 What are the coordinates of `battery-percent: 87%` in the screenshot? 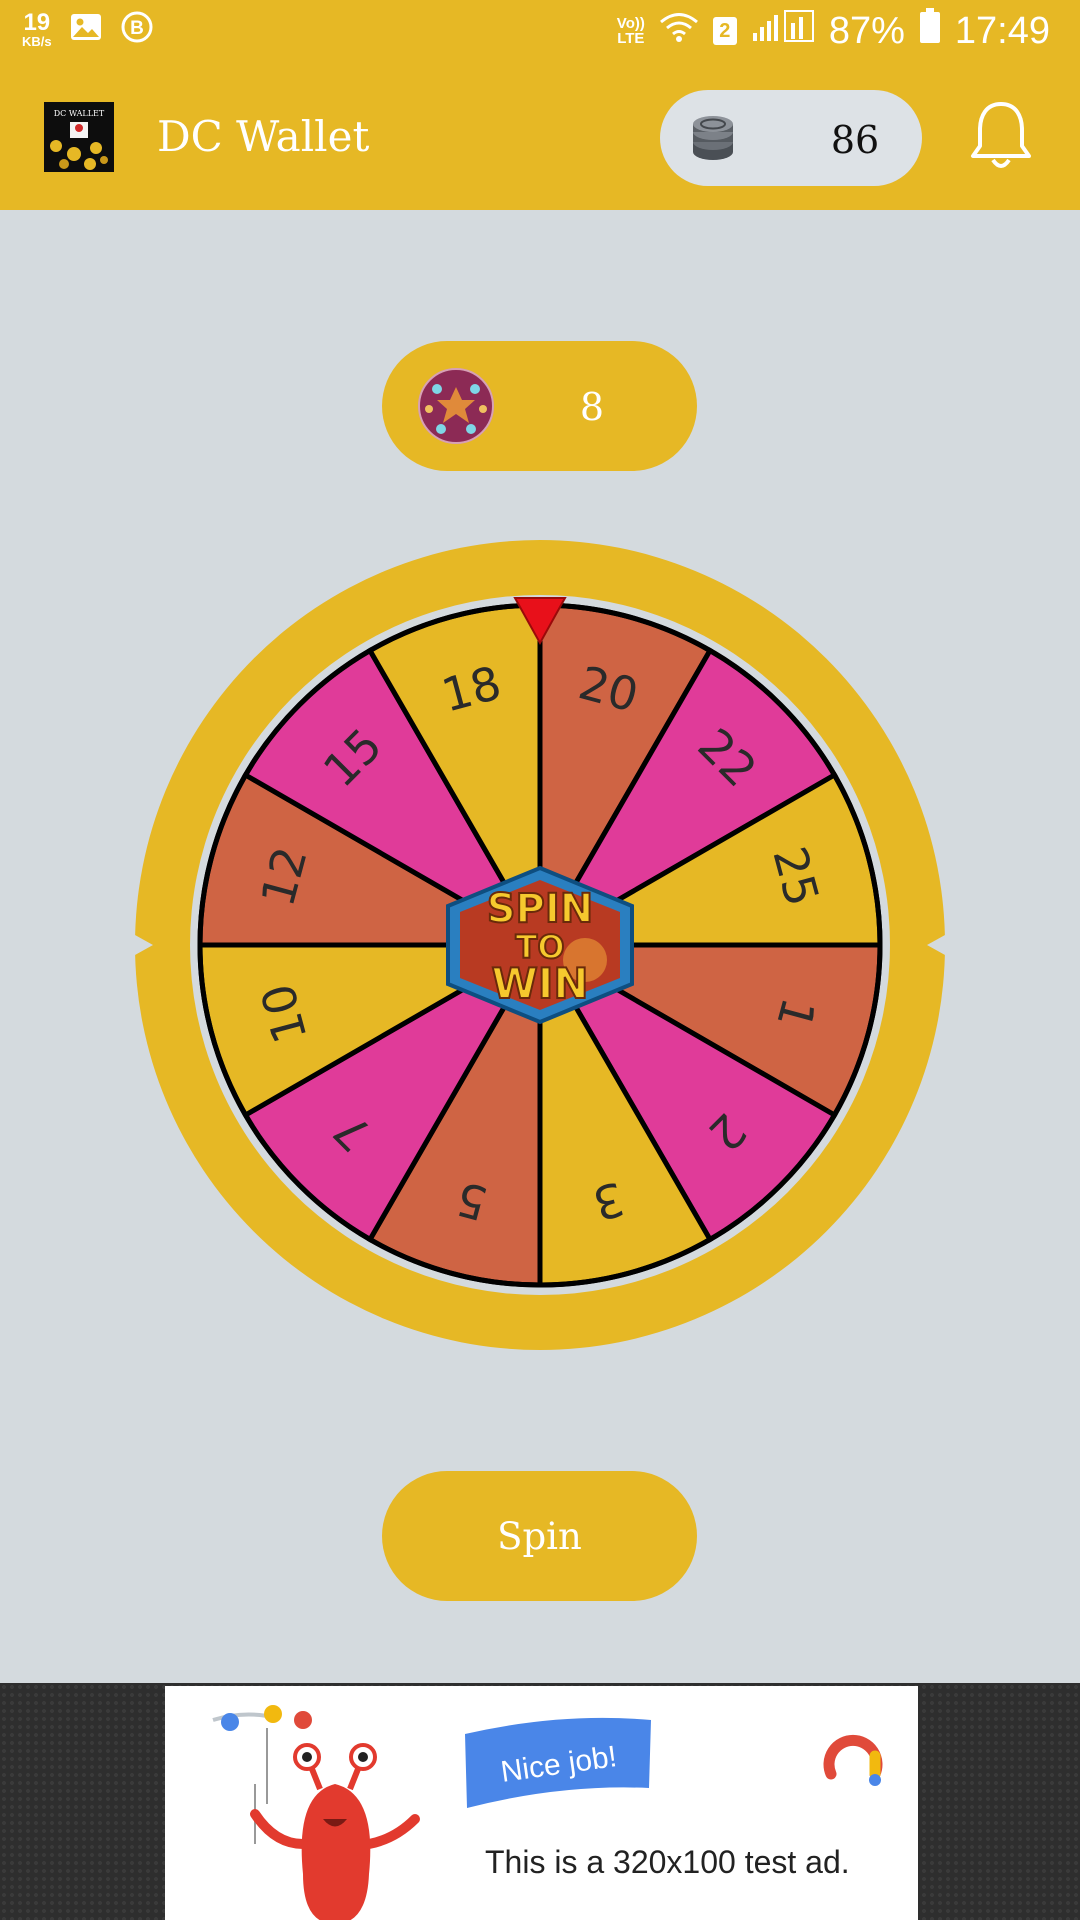 It's located at (866, 30).